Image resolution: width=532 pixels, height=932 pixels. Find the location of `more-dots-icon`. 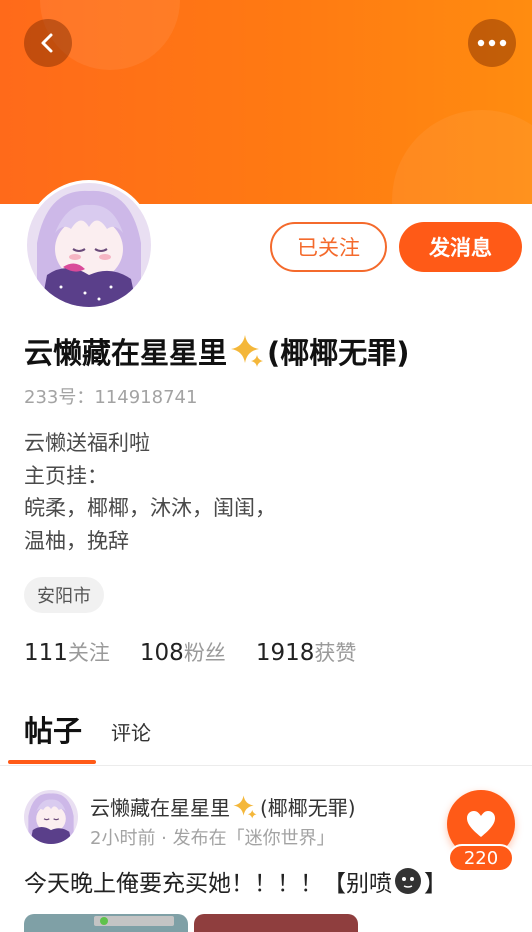

more-dots-icon is located at coordinates (492, 43).